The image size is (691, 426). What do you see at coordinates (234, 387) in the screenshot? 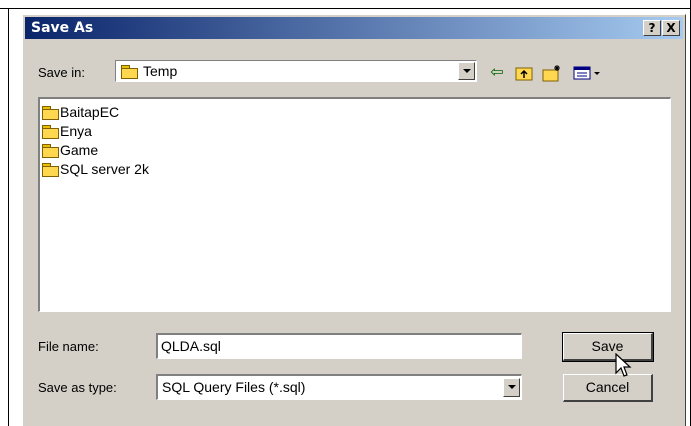
I see `save-as-type-value: SQL Query Files (*.sql)` at bounding box center [234, 387].